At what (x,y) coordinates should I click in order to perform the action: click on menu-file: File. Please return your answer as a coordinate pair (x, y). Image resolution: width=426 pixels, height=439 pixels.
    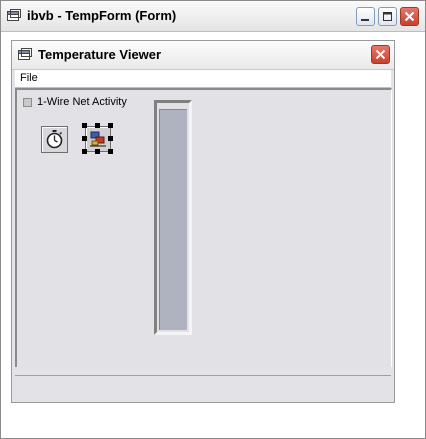
    Looking at the image, I should click on (29, 78).